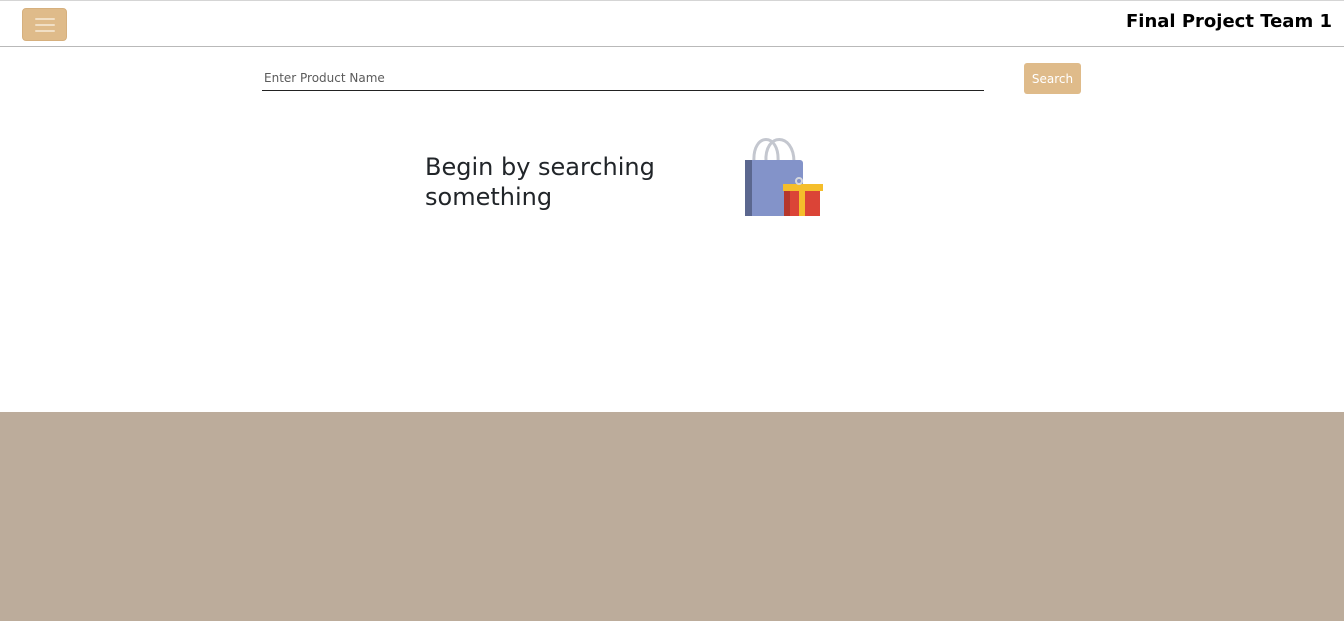  Describe the element at coordinates (44, 24) in the screenshot. I see `menu-toggle-button` at that location.